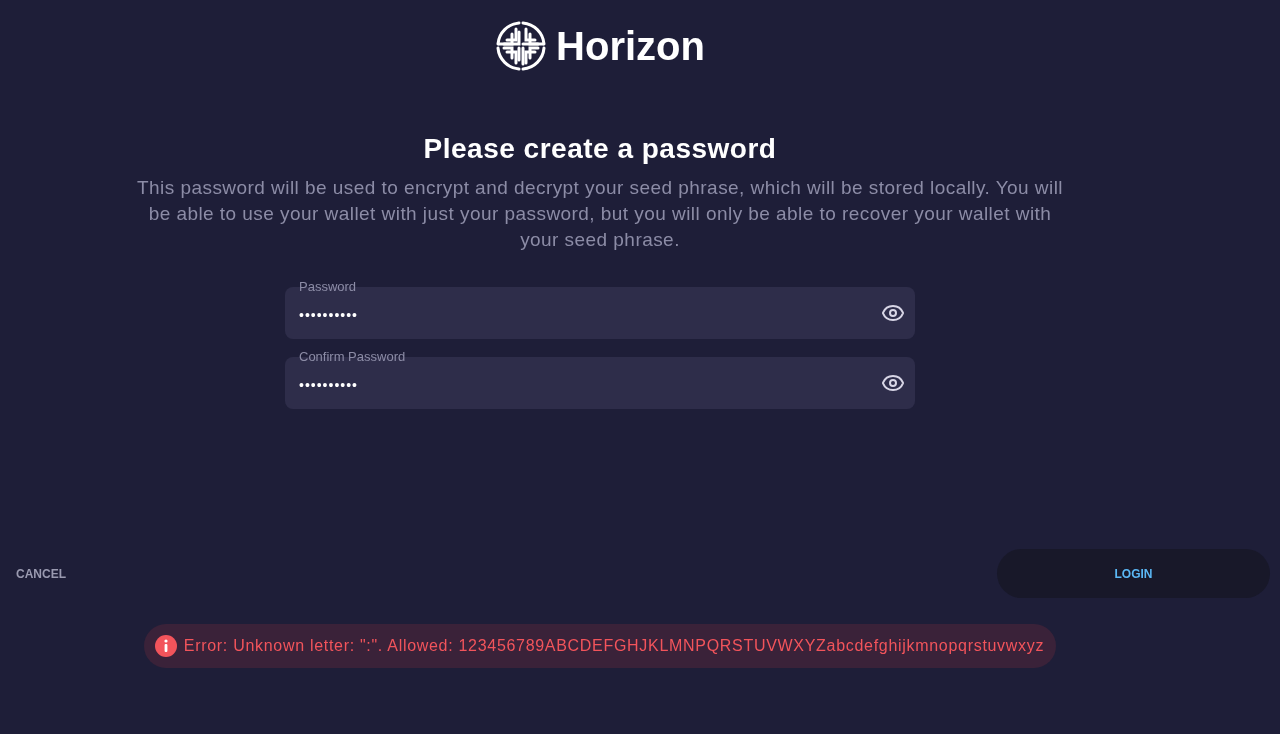 The width and height of the screenshot is (1280, 734). What do you see at coordinates (614, 646) in the screenshot?
I see `error-message: Error: Unknown letter: ":". Allowed: 123456789ABCDEFGHJKLMNPQRSTUVWXYZabcdefghijkmnopqrstuvwxyz` at bounding box center [614, 646].